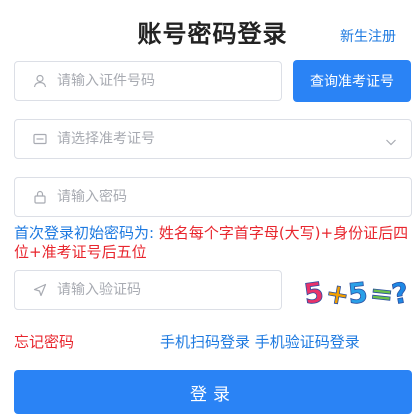 The width and height of the screenshot is (420, 420). Describe the element at coordinates (368, 36) in the screenshot. I see `new-student-register-link: 新生注册` at that location.